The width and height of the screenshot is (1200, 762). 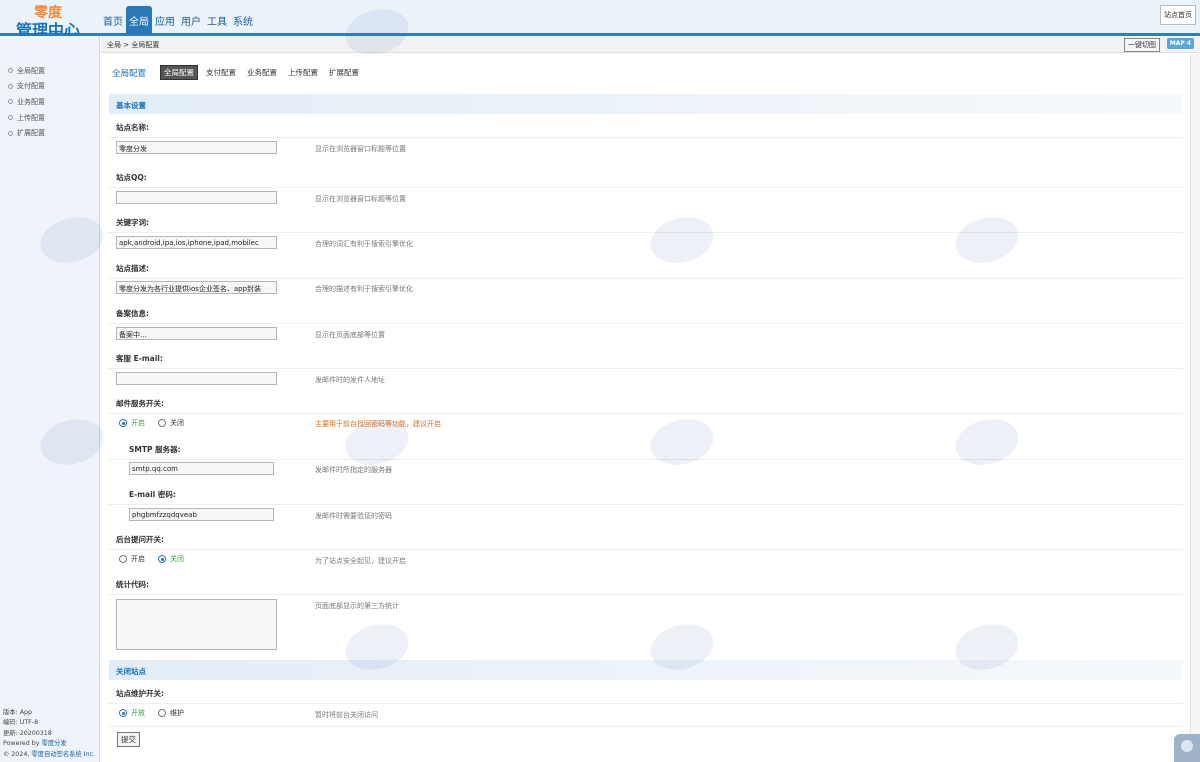 What do you see at coordinates (21, 743) in the screenshot?
I see `powered-prefix: Powered by` at bounding box center [21, 743].